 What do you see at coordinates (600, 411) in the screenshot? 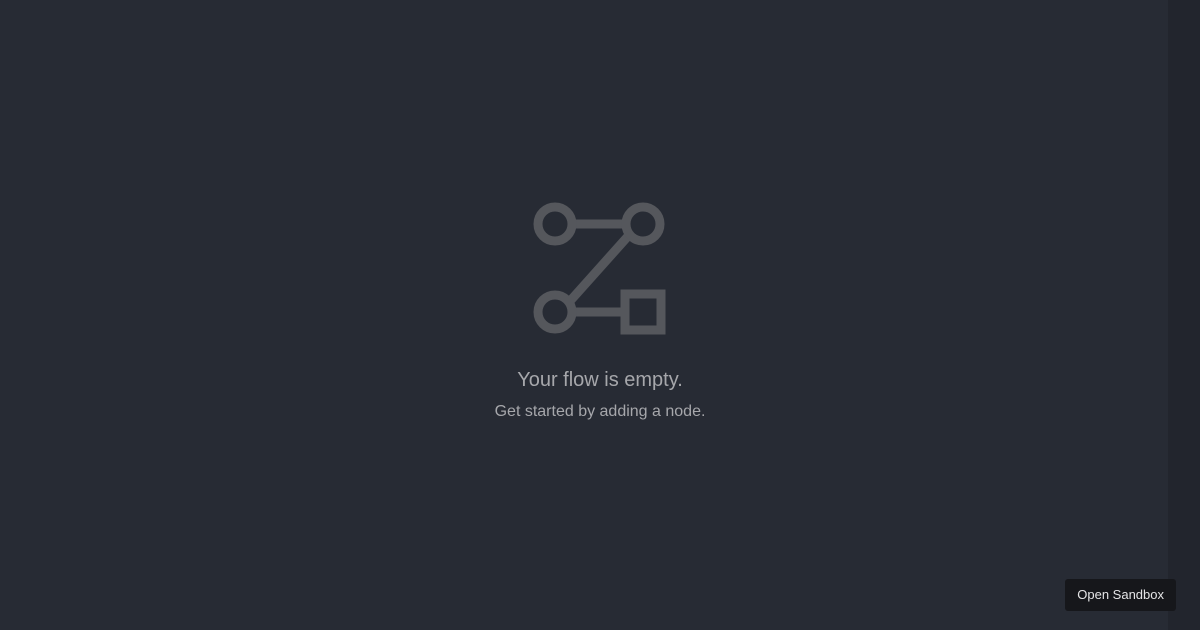
I see `empty-subtitle: Get started by adding a node.` at bounding box center [600, 411].